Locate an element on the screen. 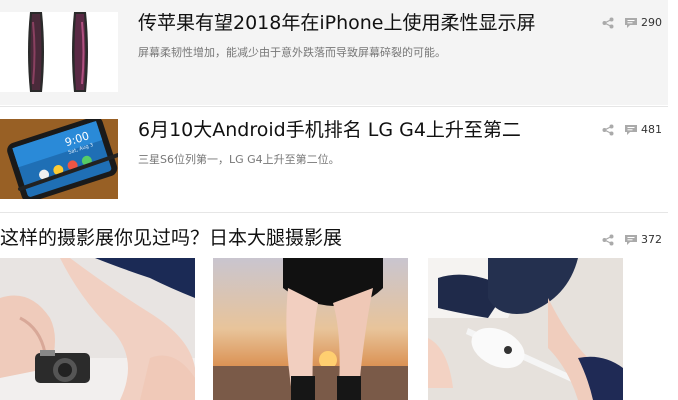  comment-count: 481 is located at coordinates (643, 129).